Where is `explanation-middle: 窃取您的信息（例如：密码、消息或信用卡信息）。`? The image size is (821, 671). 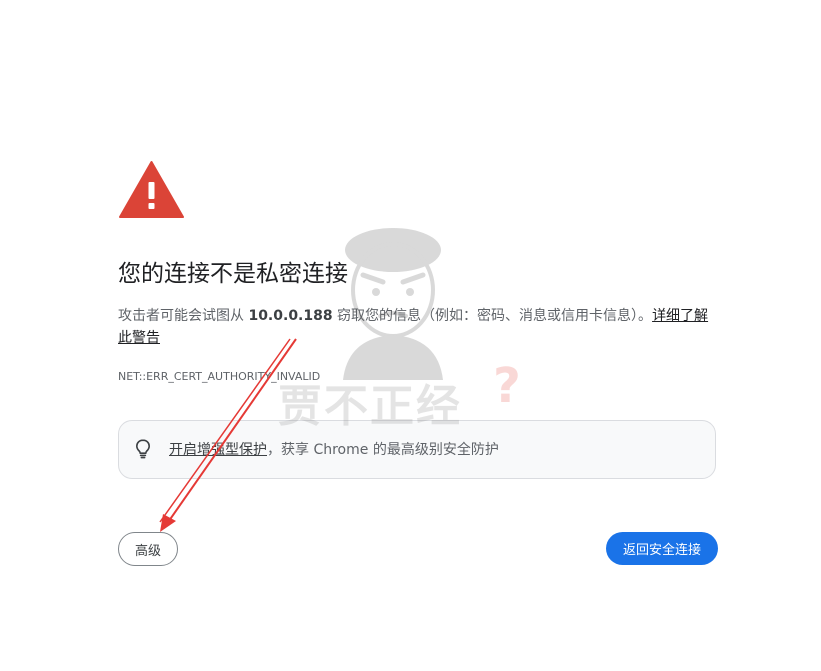
explanation-middle: 窃取您的信息（例如：密码、消息或信用卡信息）。 is located at coordinates (492, 316).